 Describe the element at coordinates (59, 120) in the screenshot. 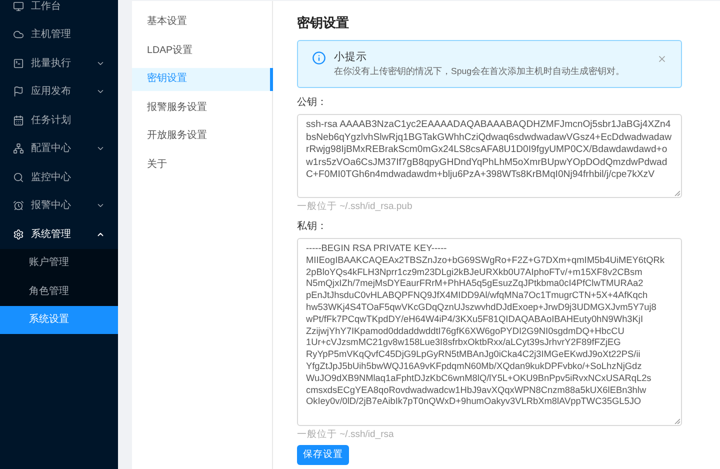

I see `sidebar-item: 任务计划` at that location.